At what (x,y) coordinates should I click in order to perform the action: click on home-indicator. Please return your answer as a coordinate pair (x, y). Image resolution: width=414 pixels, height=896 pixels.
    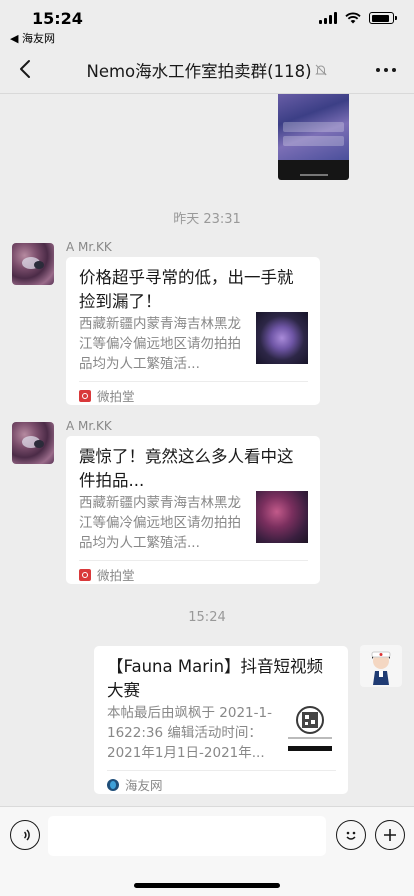
    Looking at the image, I should click on (207, 885).